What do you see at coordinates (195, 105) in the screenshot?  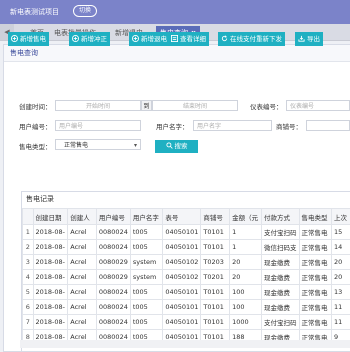 I see `end-time-input: 结束时间` at bounding box center [195, 105].